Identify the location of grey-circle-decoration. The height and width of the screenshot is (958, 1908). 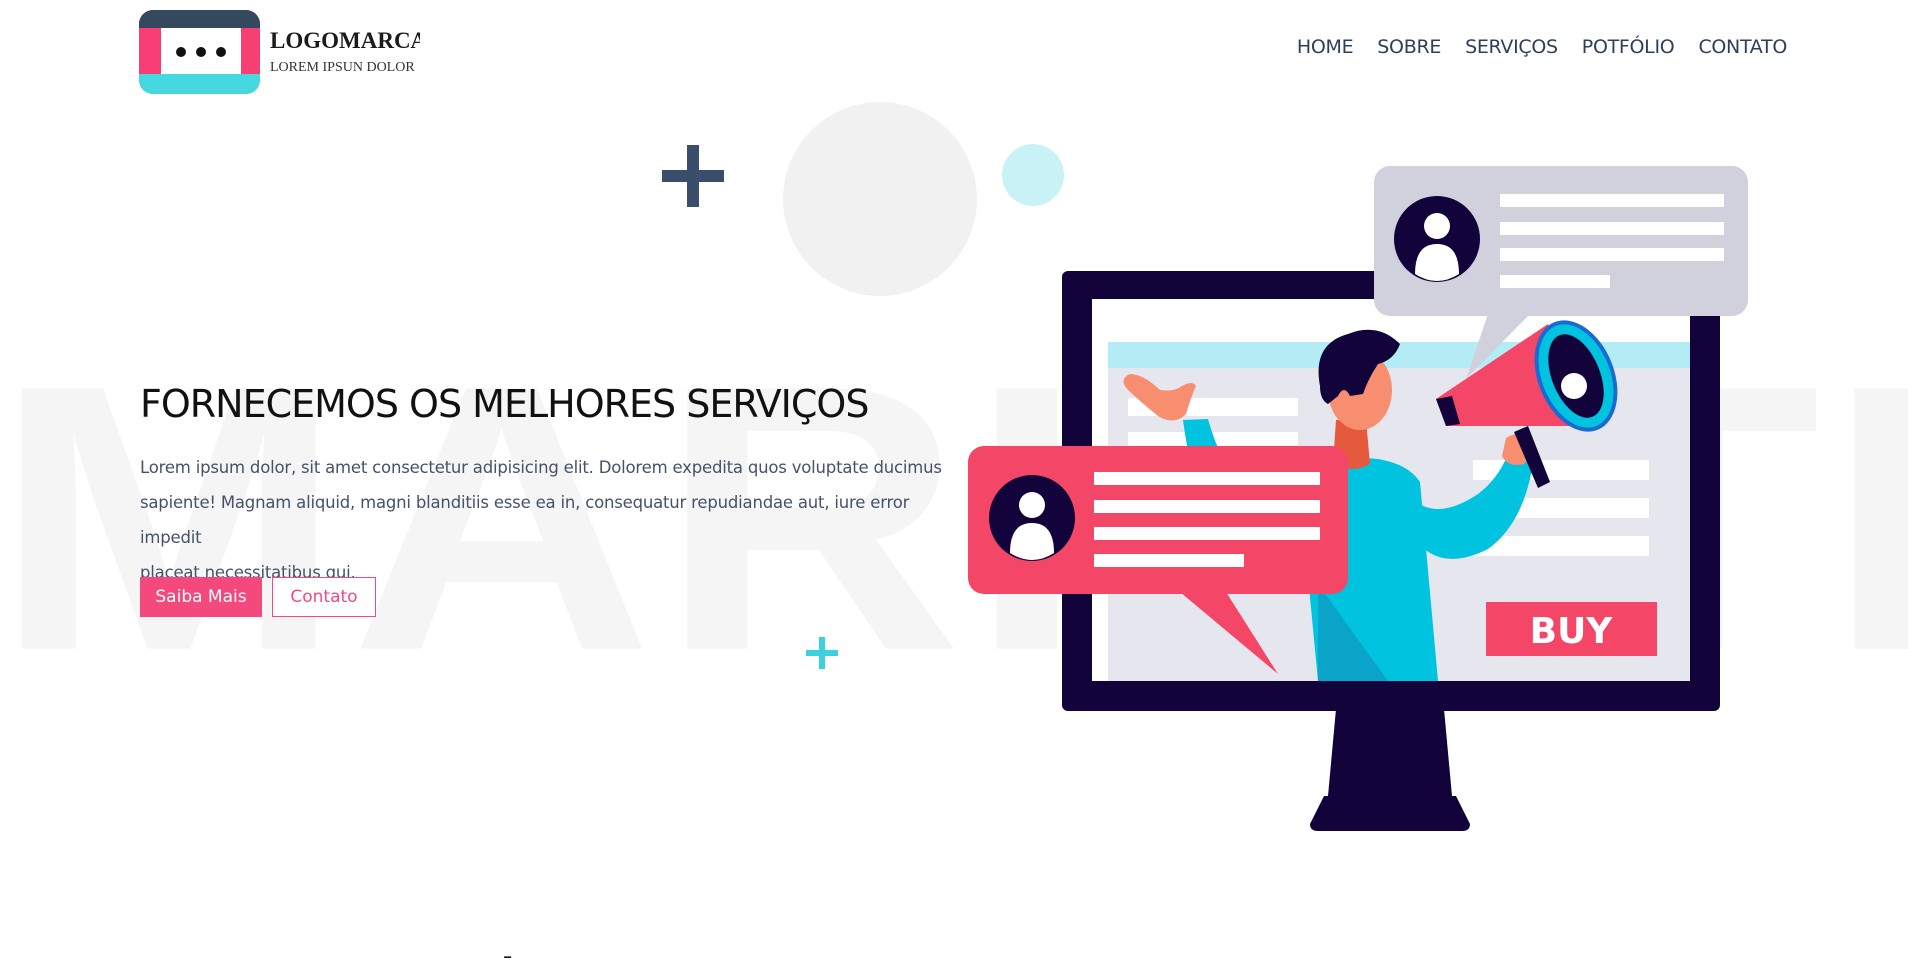
(880, 199).